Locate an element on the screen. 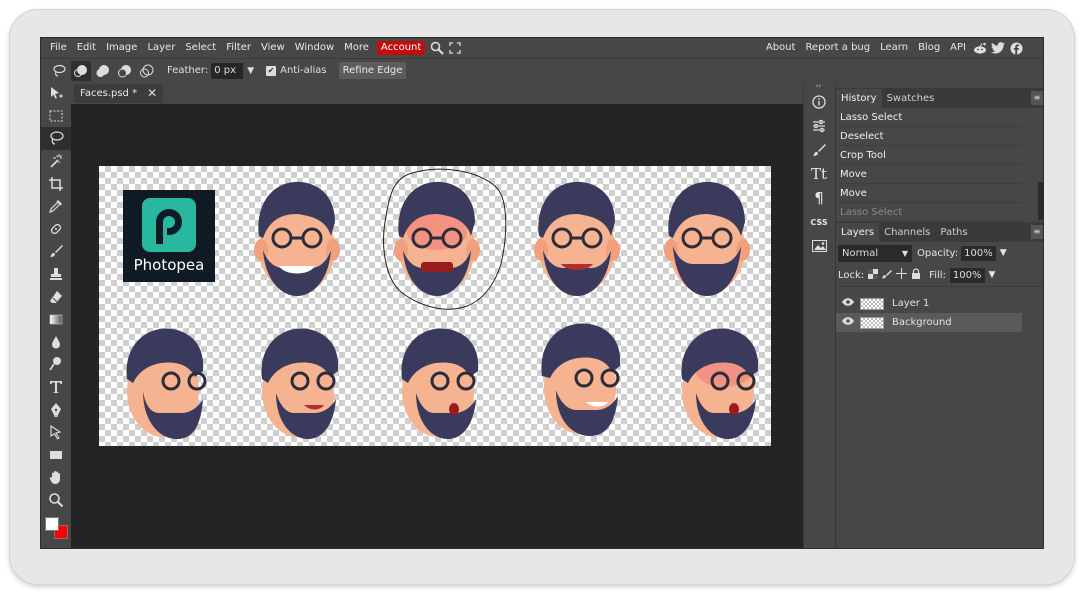 This screenshot has width=1086, height=600. layers-menu-icon: ≡ is located at coordinates (1037, 232).